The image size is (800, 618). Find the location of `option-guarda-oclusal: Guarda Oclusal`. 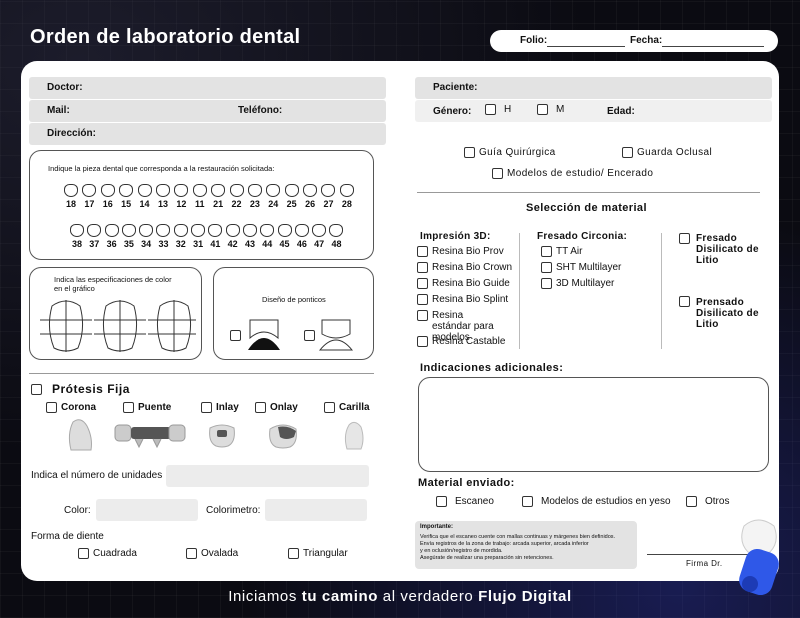

option-guarda-oclusal: Guarda Oclusal is located at coordinates (667, 152).